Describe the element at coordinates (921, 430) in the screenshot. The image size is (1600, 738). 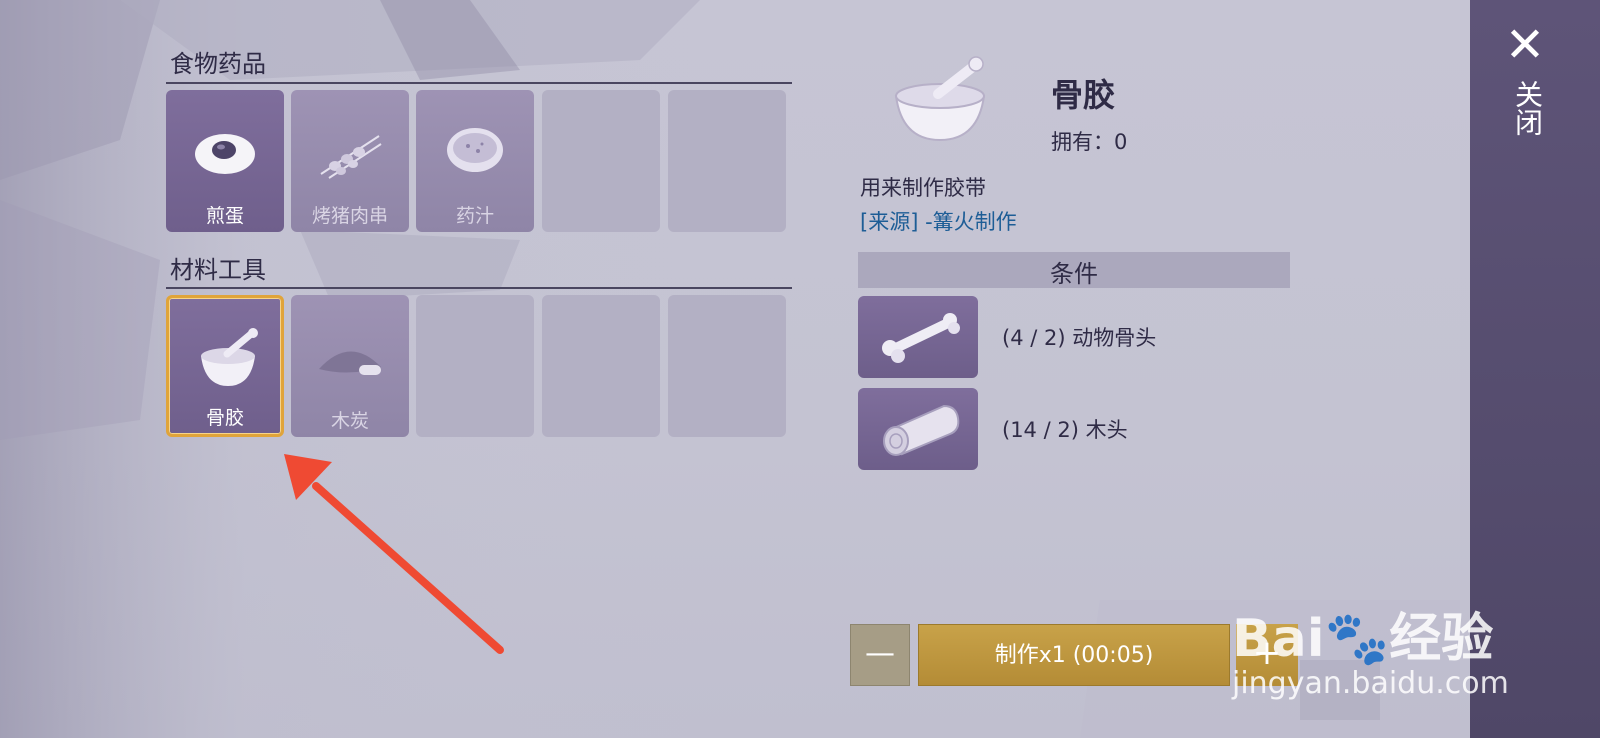
I see `log-icon` at that location.